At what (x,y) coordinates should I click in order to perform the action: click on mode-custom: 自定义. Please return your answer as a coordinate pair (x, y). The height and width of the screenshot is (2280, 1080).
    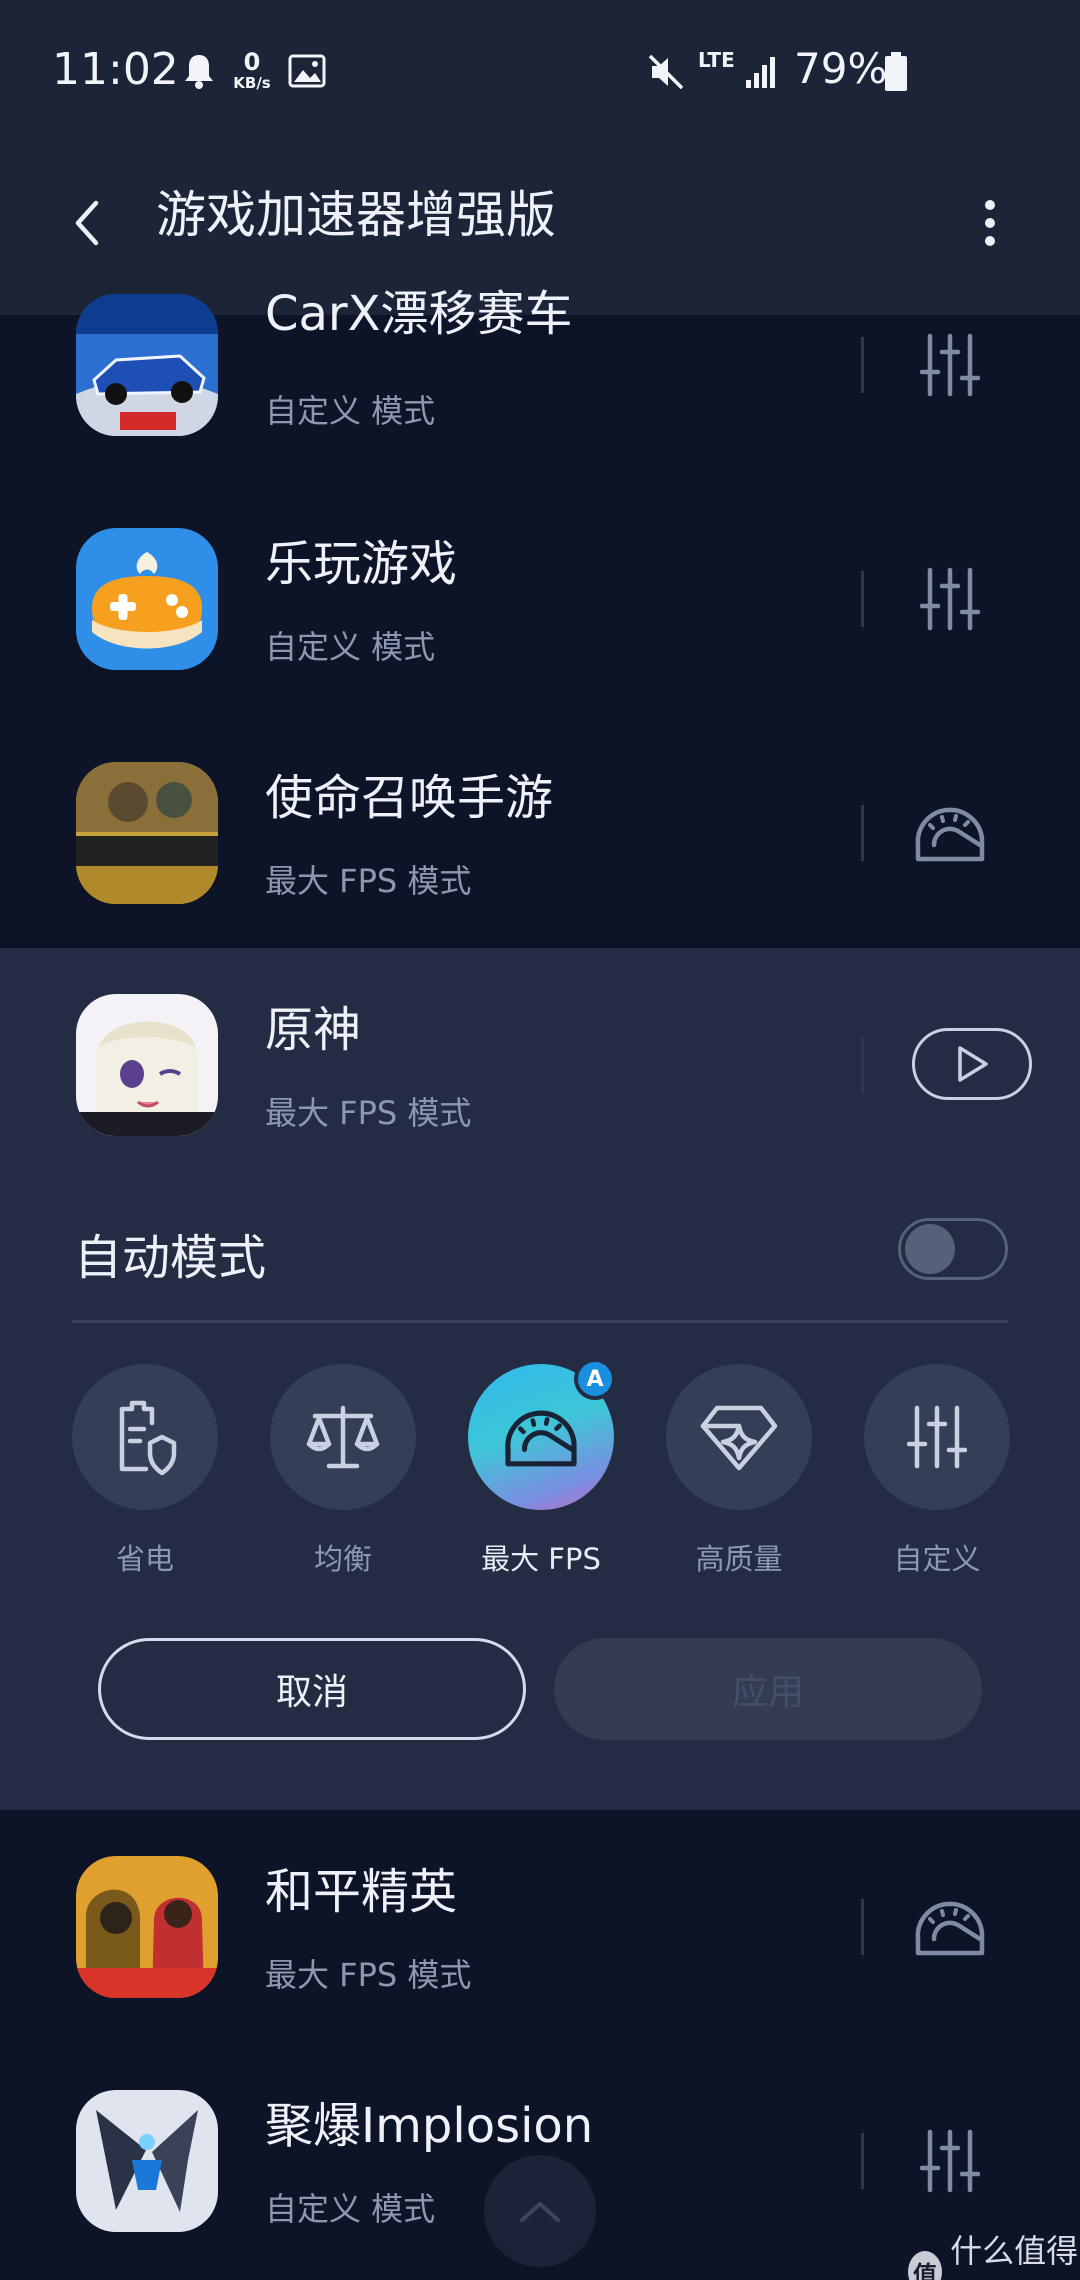
    Looking at the image, I should click on (937, 1471).